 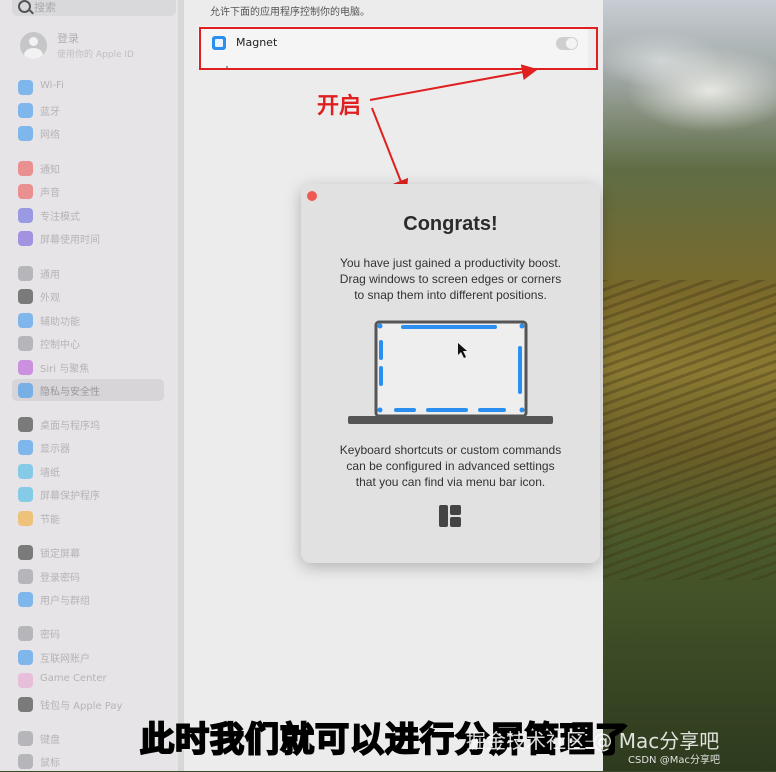 I want to click on subtitle-part-1: 此时我们就可以进行, so click(x=297, y=740).